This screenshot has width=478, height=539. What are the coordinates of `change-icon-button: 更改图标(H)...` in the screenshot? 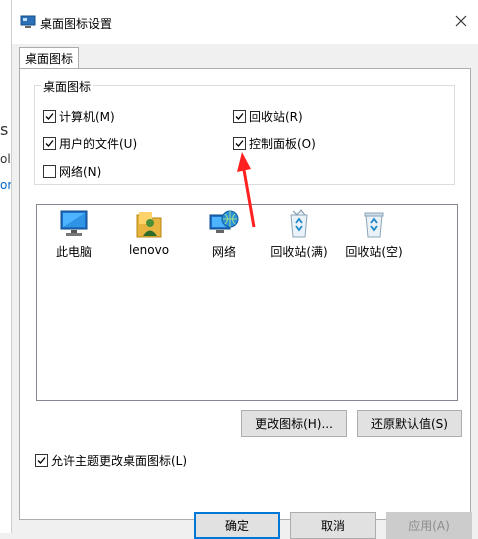 It's located at (294, 423).